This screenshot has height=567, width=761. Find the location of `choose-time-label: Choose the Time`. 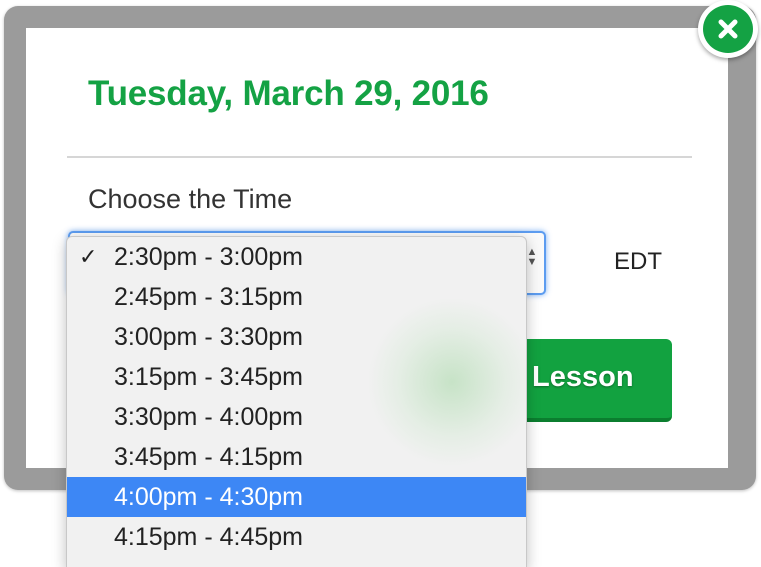

choose-time-label: Choose the Time is located at coordinates (190, 199).